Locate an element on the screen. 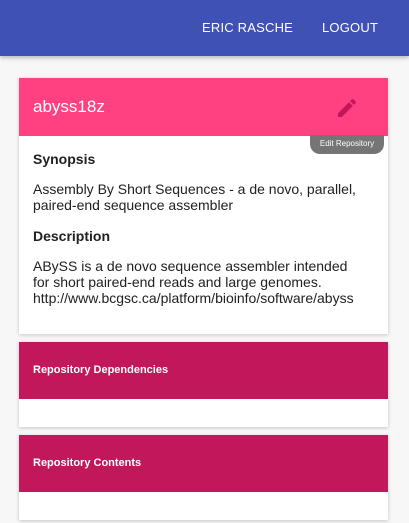 The width and height of the screenshot is (409, 523). repository-contents-card: Repository Contents is located at coordinates (203, 477).